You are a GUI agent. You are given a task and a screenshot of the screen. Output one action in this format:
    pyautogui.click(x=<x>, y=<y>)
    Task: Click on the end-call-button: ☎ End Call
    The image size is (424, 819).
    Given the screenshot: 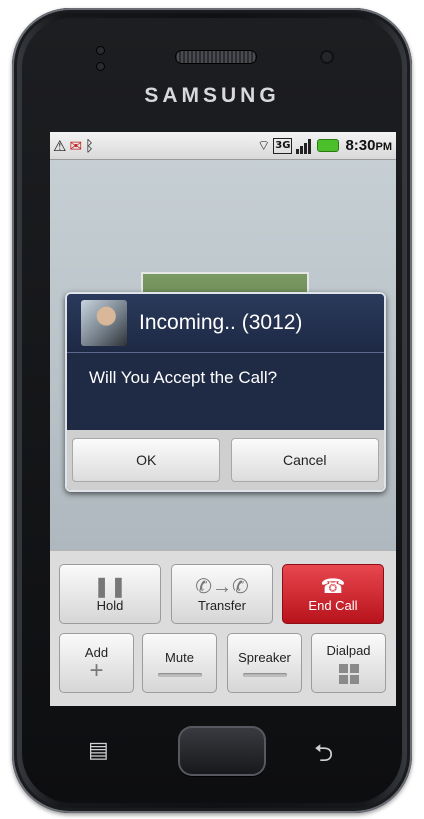 What is the action you would take?
    pyautogui.click(x=333, y=594)
    